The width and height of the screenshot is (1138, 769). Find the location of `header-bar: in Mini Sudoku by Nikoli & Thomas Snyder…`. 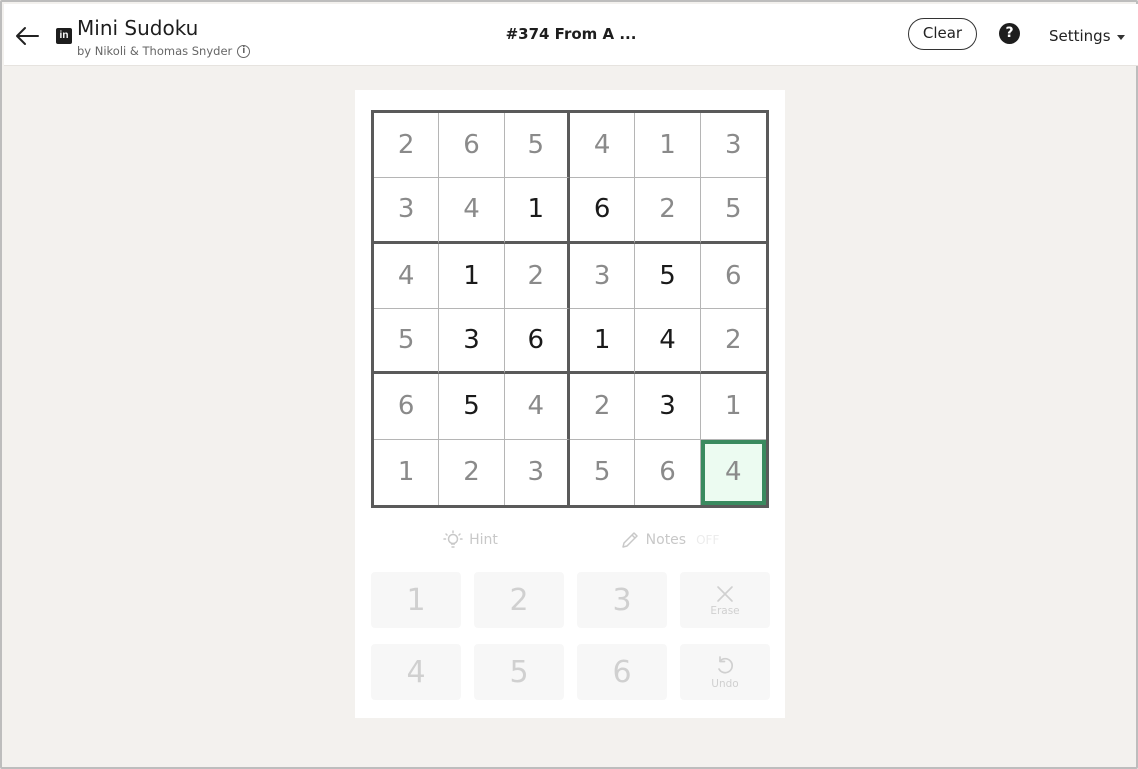

header-bar: in Mini Sudoku by Nikoli & Thomas Snyder… is located at coordinates (571, 35).